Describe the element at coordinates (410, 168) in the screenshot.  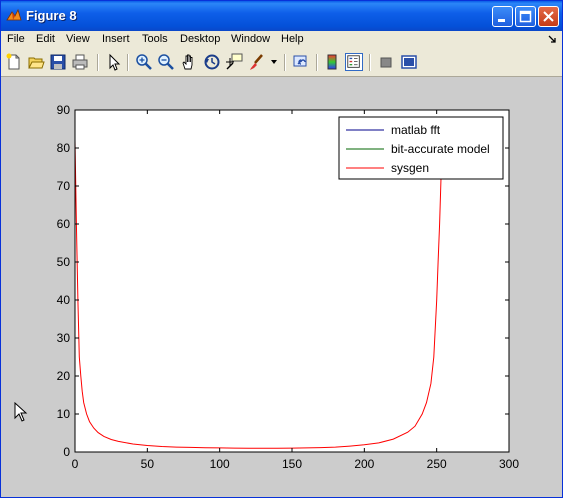
I see `legend-label: sysgen` at that location.